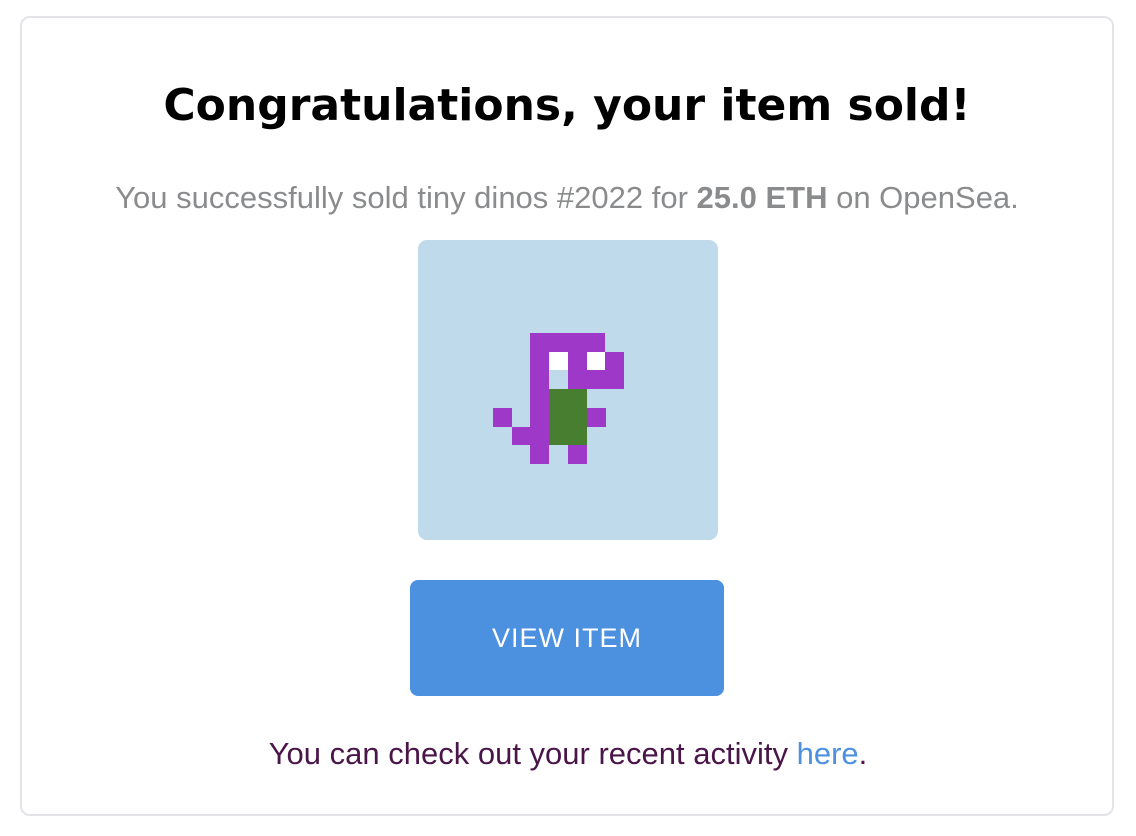 The height and width of the screenshot is (836, 1136). I want to click on pixel-dino-icon, so click(568, 390).